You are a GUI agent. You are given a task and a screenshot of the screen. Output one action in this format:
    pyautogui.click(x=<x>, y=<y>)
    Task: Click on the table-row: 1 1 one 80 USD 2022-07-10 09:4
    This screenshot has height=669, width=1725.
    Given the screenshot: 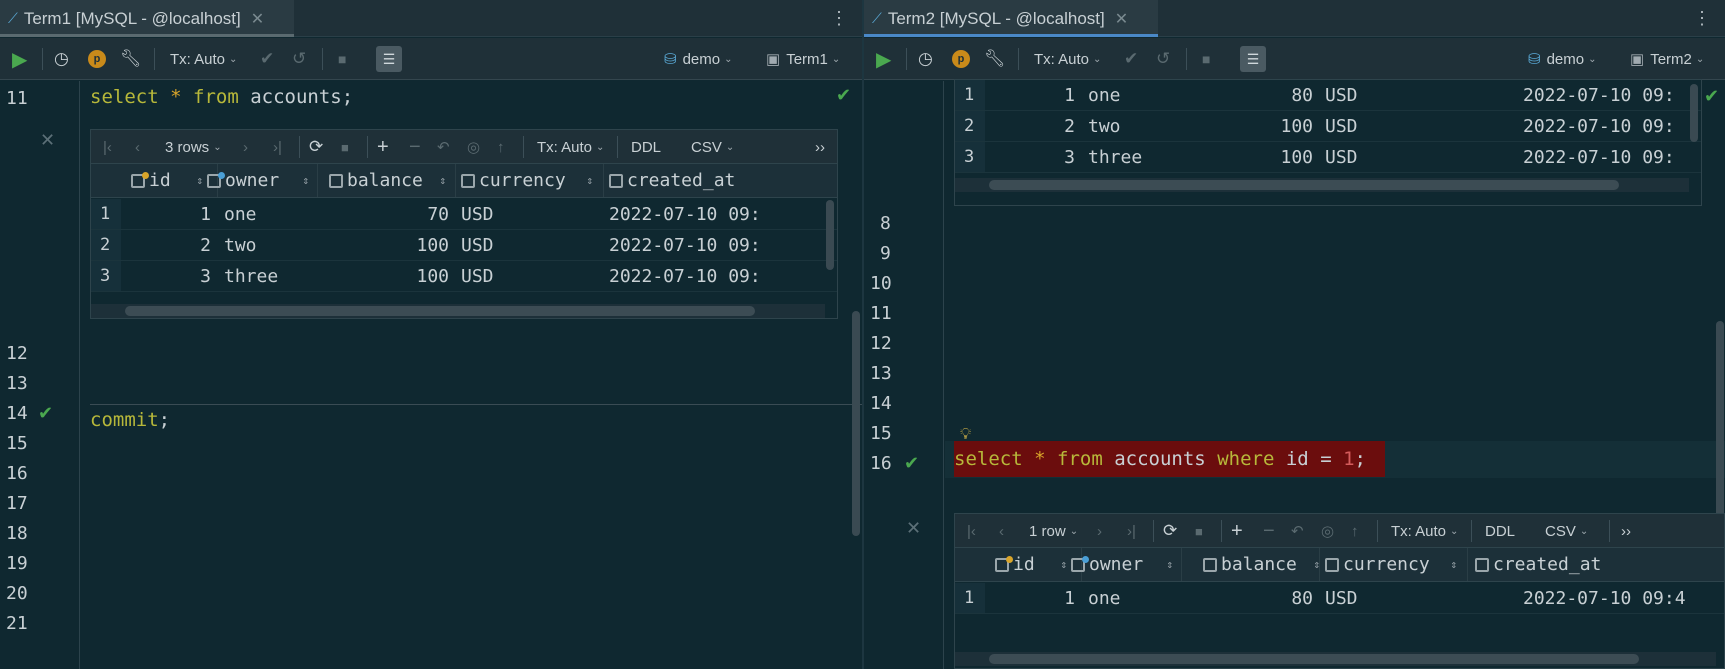 What is the action you would take?
    pyautogui.click(x=1339, y=598)
    